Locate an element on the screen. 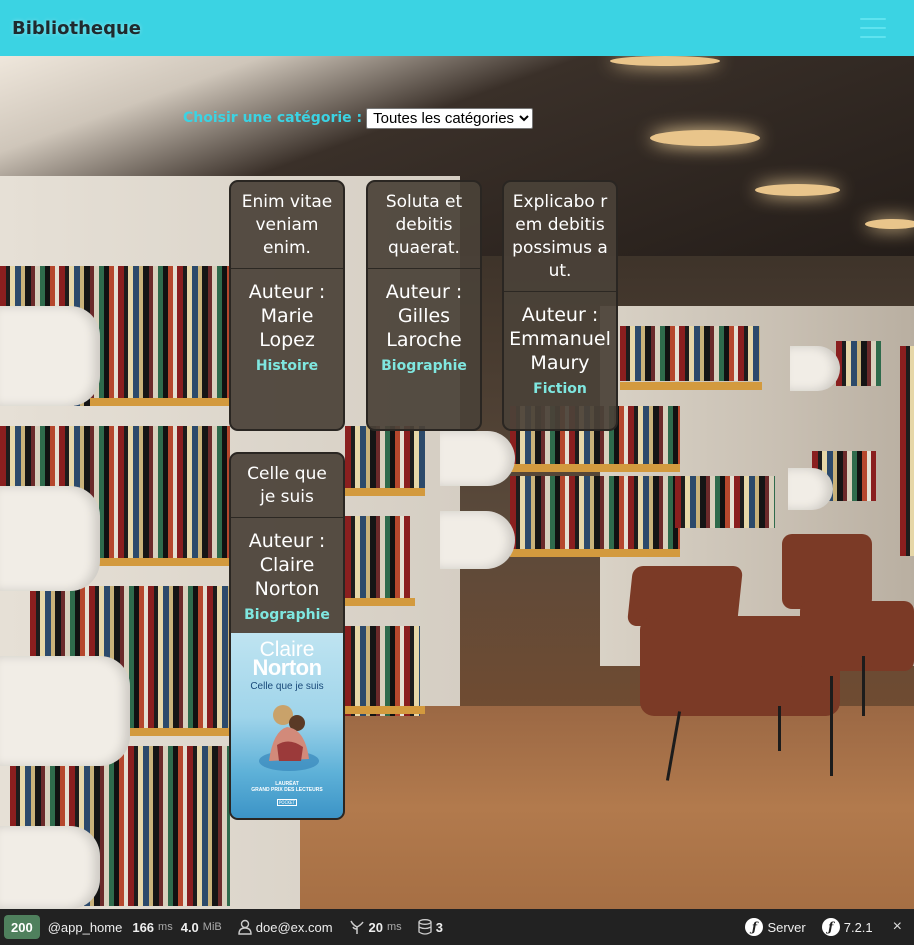  server-label: Server is located at coordinates (786, 927).